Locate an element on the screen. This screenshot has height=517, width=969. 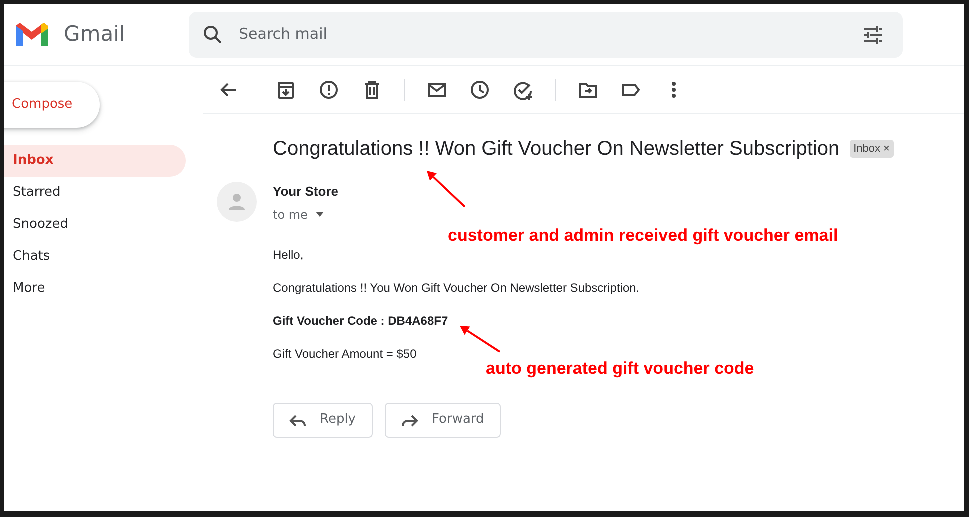
email-body-text: Hello, is located at coordinates (289, 255).